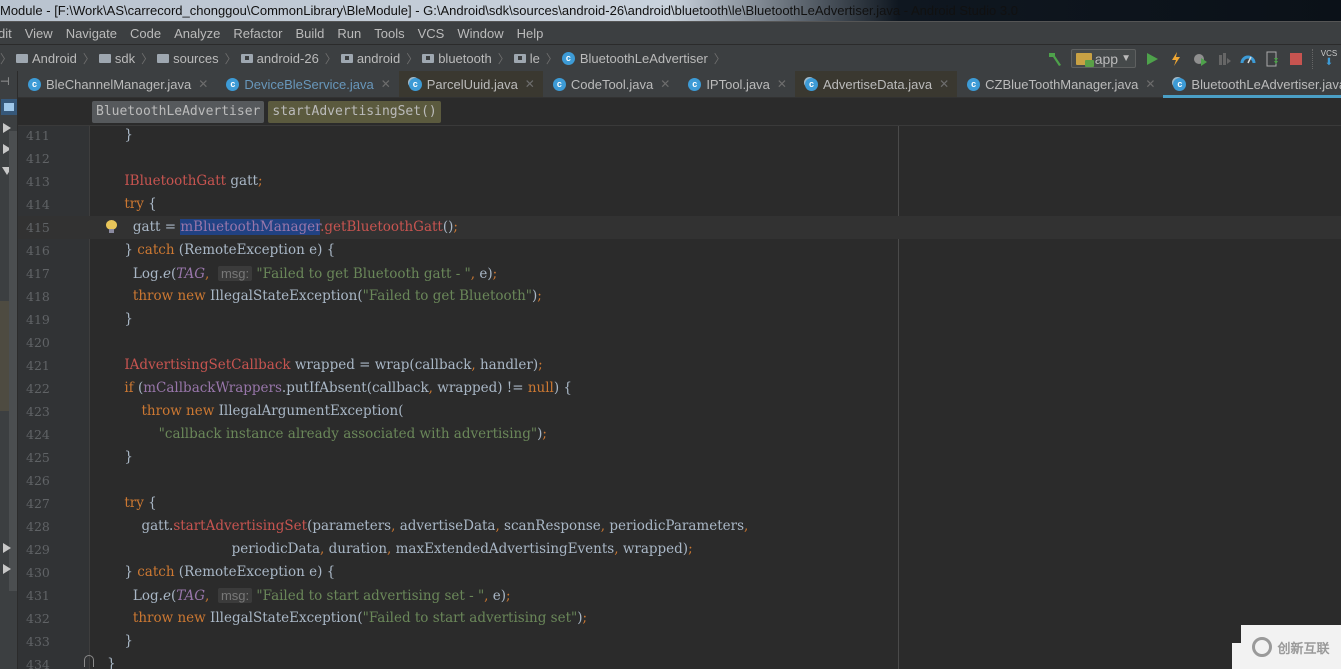 The height and width of the screenshot is (669, 1341). I want to click on breadcrumb-sources: sources 〉, so click(197, 58).